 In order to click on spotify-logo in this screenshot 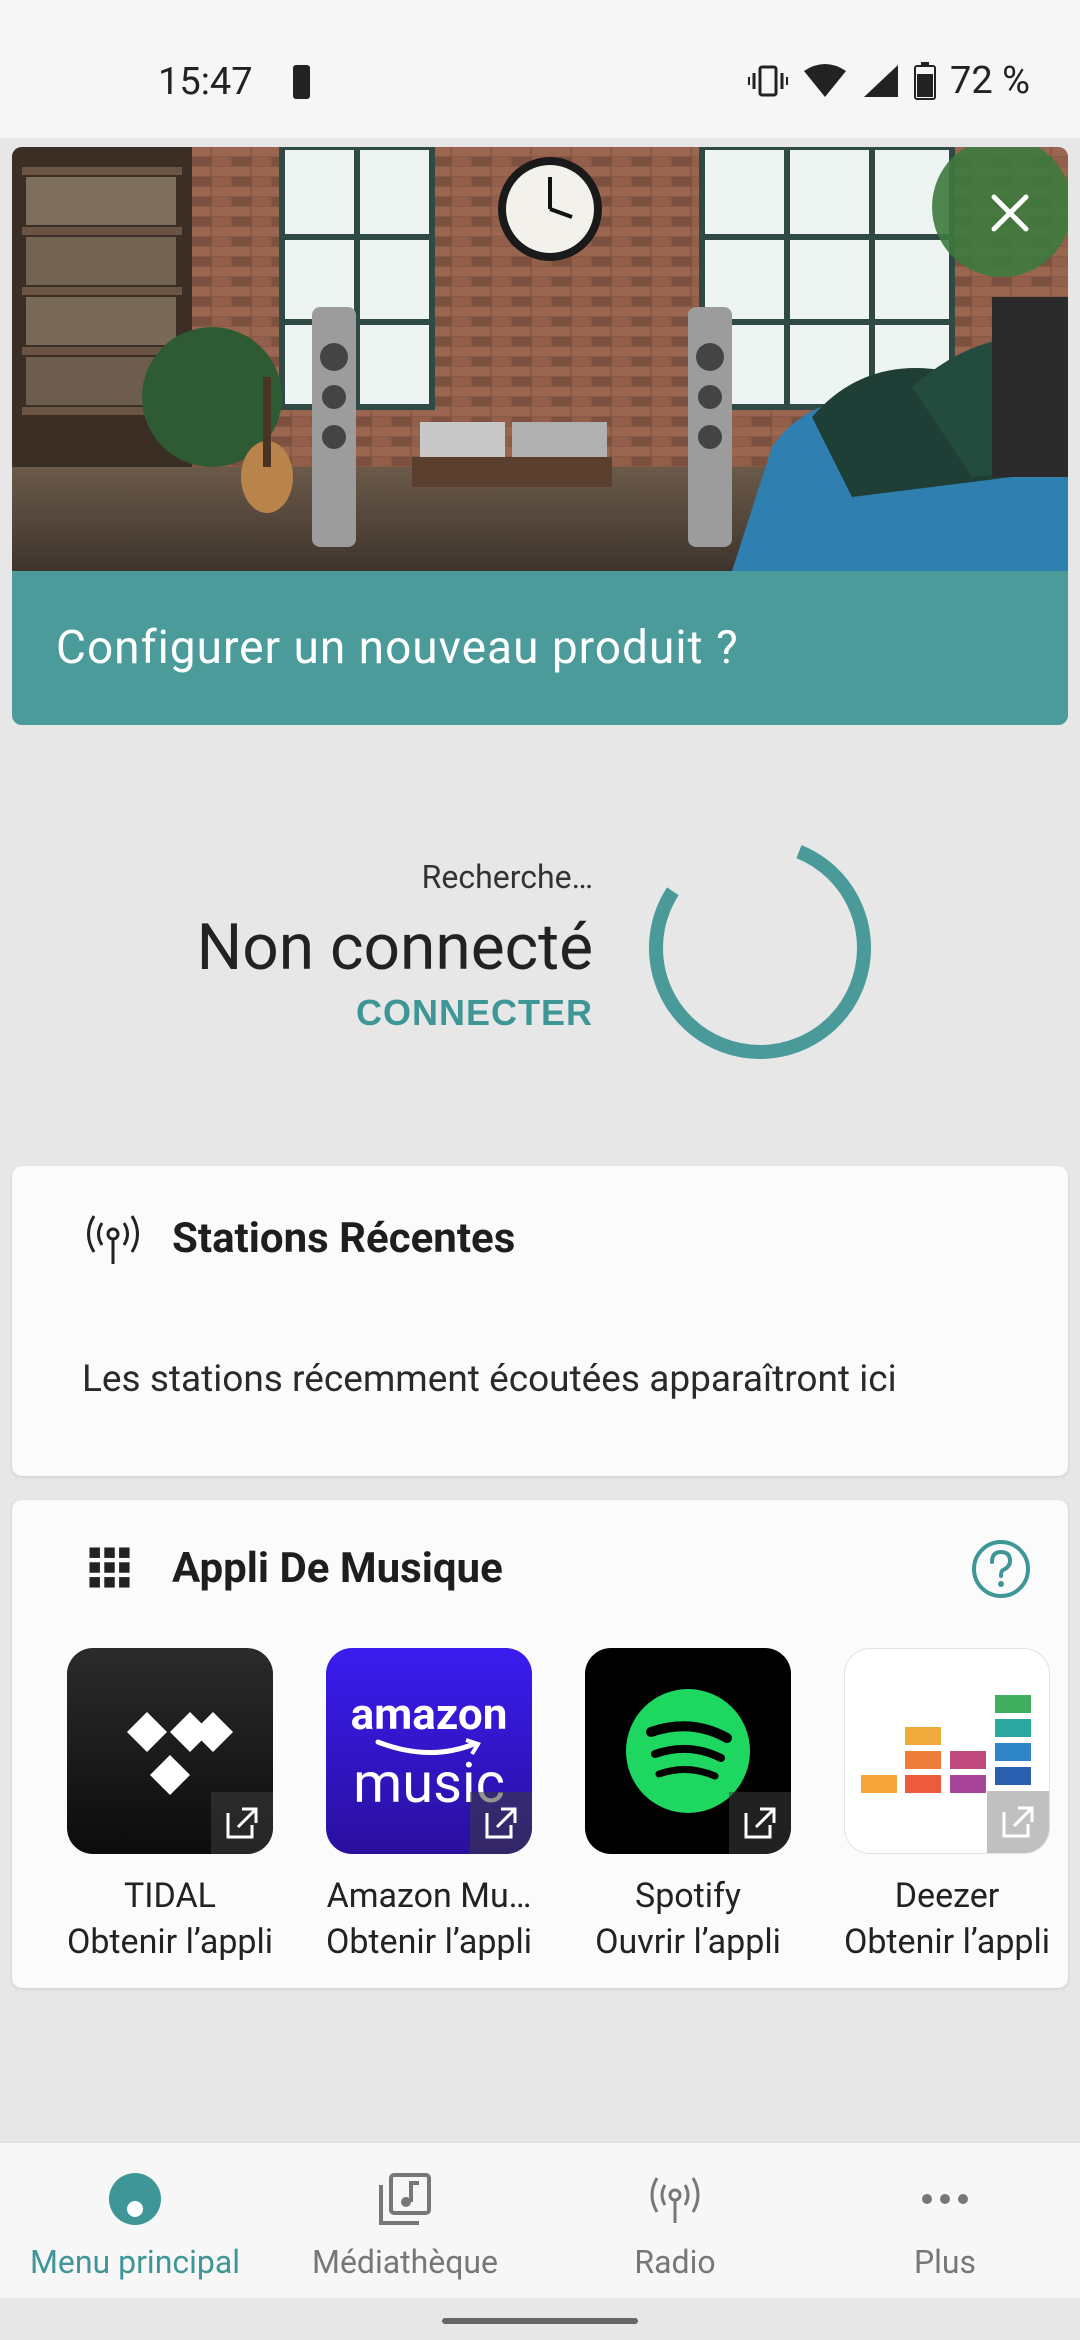, I will do `click(688, 1751)`.